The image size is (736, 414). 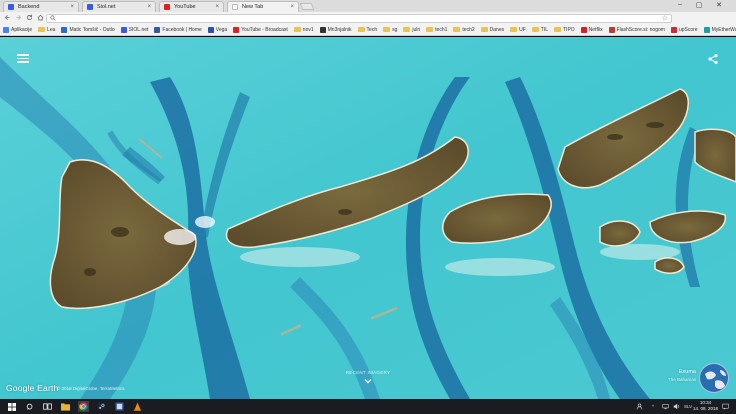 I want to click on bookmark-item: FlashScore.si: nogom, so click(x=636, y=29).